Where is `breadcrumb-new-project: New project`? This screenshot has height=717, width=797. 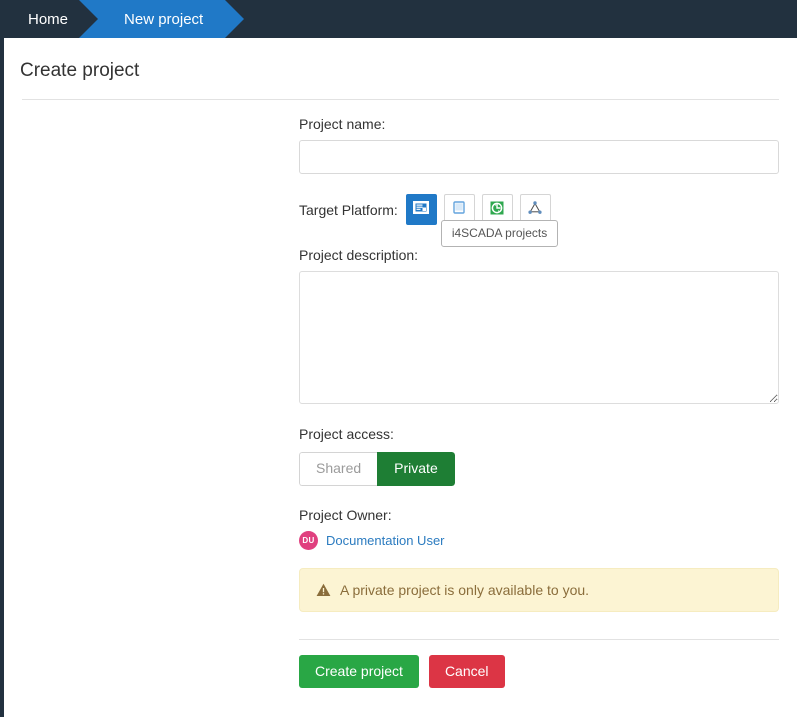 breadcrumb-new-project: New project is located at coordinates (161, 19).